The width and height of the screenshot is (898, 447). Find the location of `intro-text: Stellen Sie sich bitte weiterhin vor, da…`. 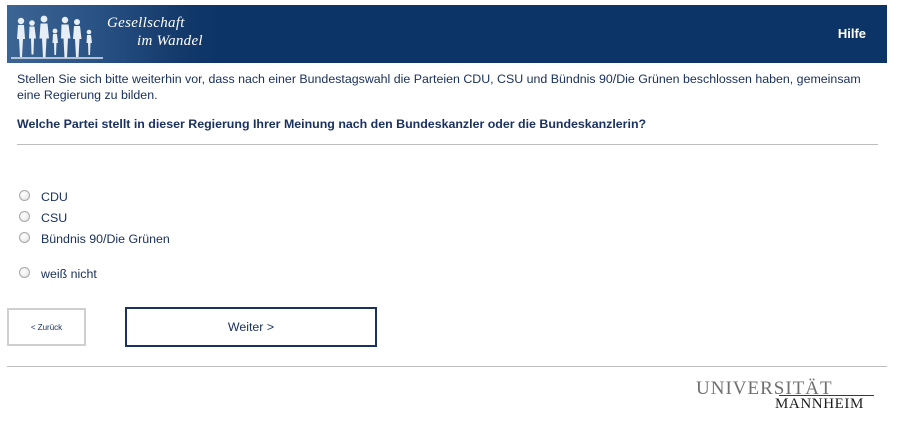

intro-text: Stellen Sie sich bitte weiterhin vor, da… is located at coordinates (439, 87).